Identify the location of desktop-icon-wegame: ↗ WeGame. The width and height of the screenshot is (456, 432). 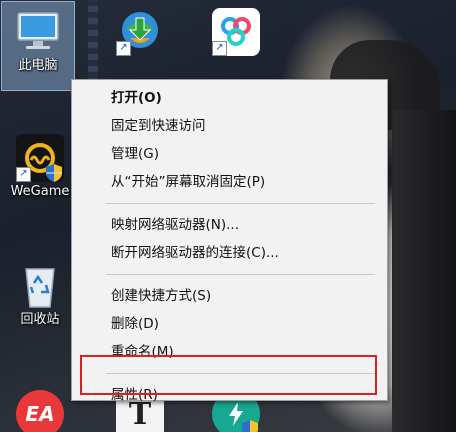
(40, 173).